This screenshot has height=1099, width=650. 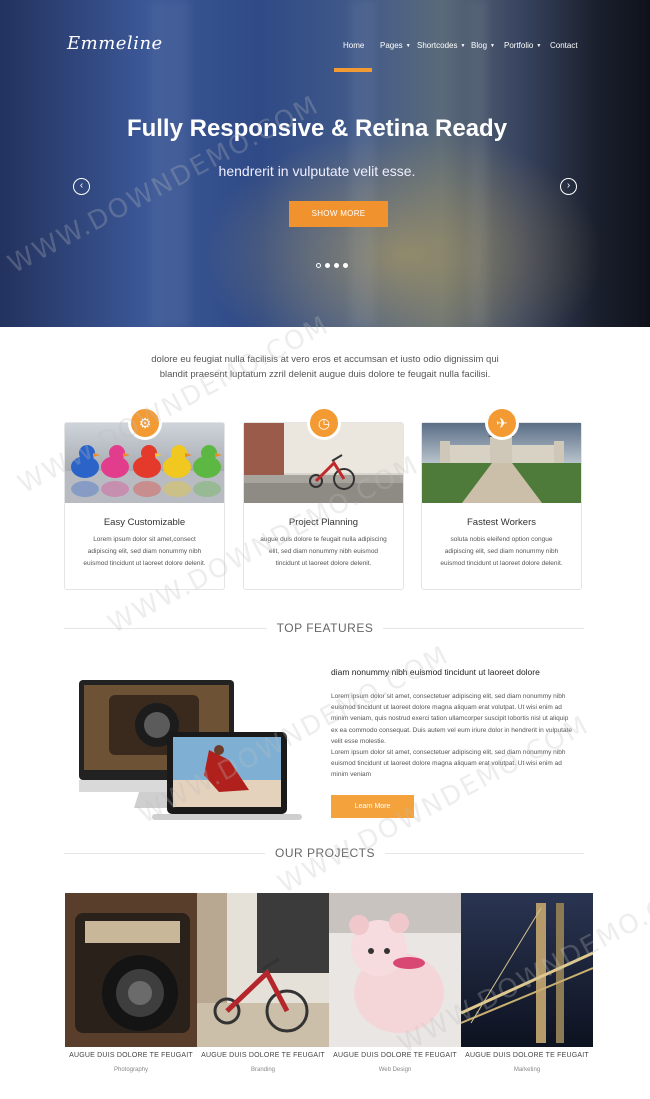 What do you see at coordinates (568, 186) in the screenshot?
I see `chevron-right-icon: ›` at bounding box center [568, 186].